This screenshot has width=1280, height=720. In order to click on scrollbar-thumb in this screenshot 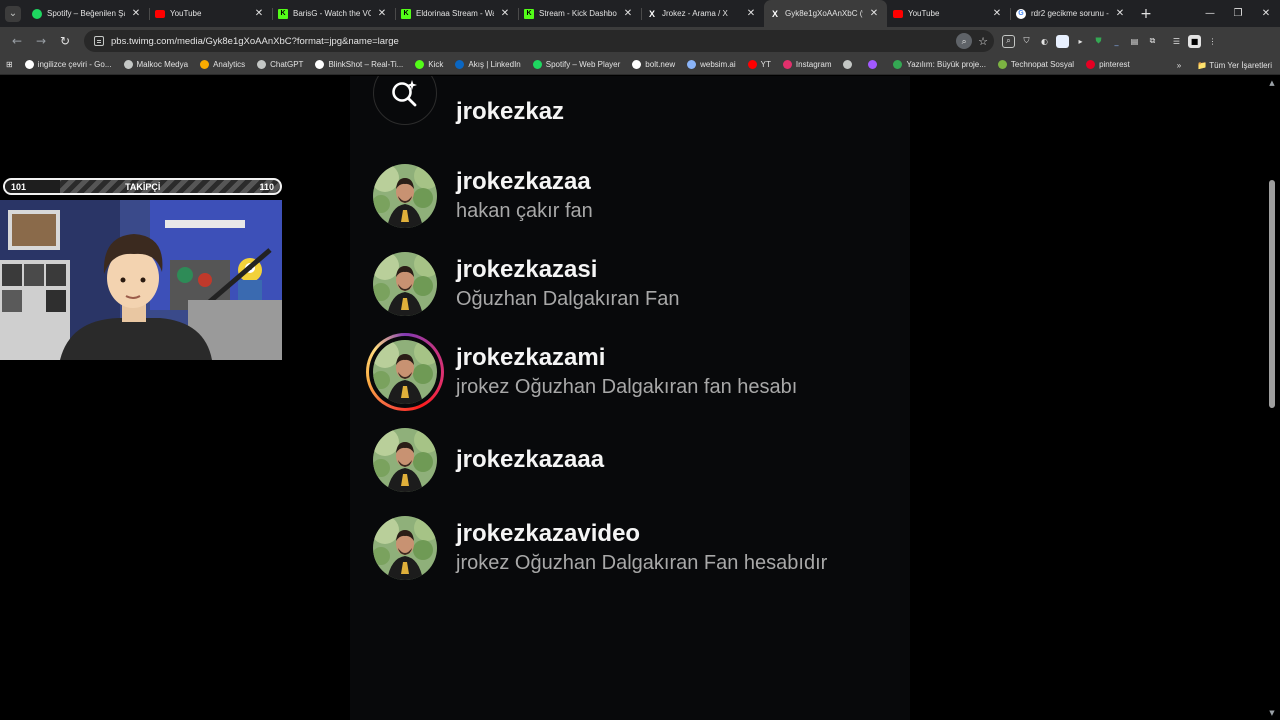, I will do `click(1272, 294)`.